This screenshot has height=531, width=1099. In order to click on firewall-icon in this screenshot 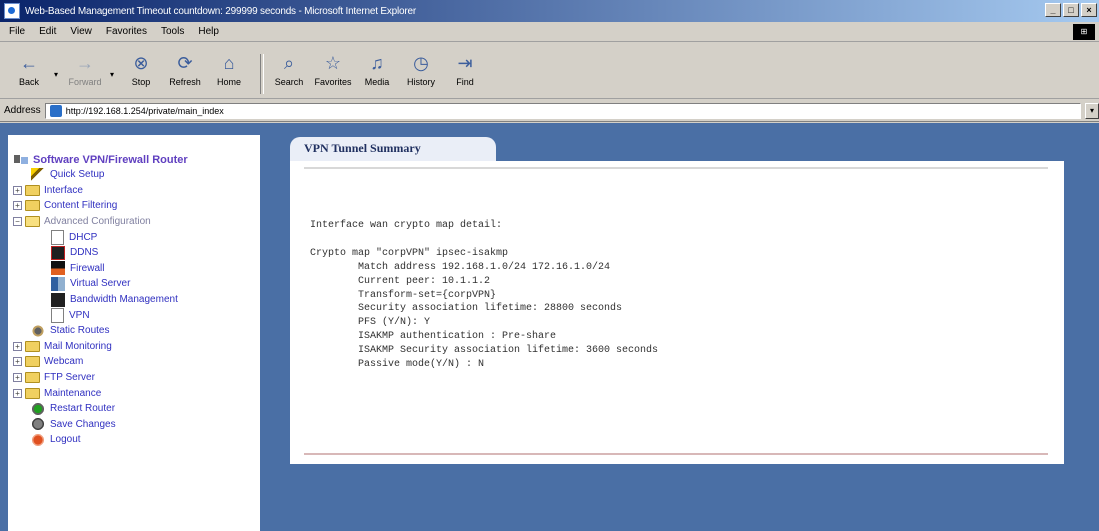, I will do `click(58, 268)`.